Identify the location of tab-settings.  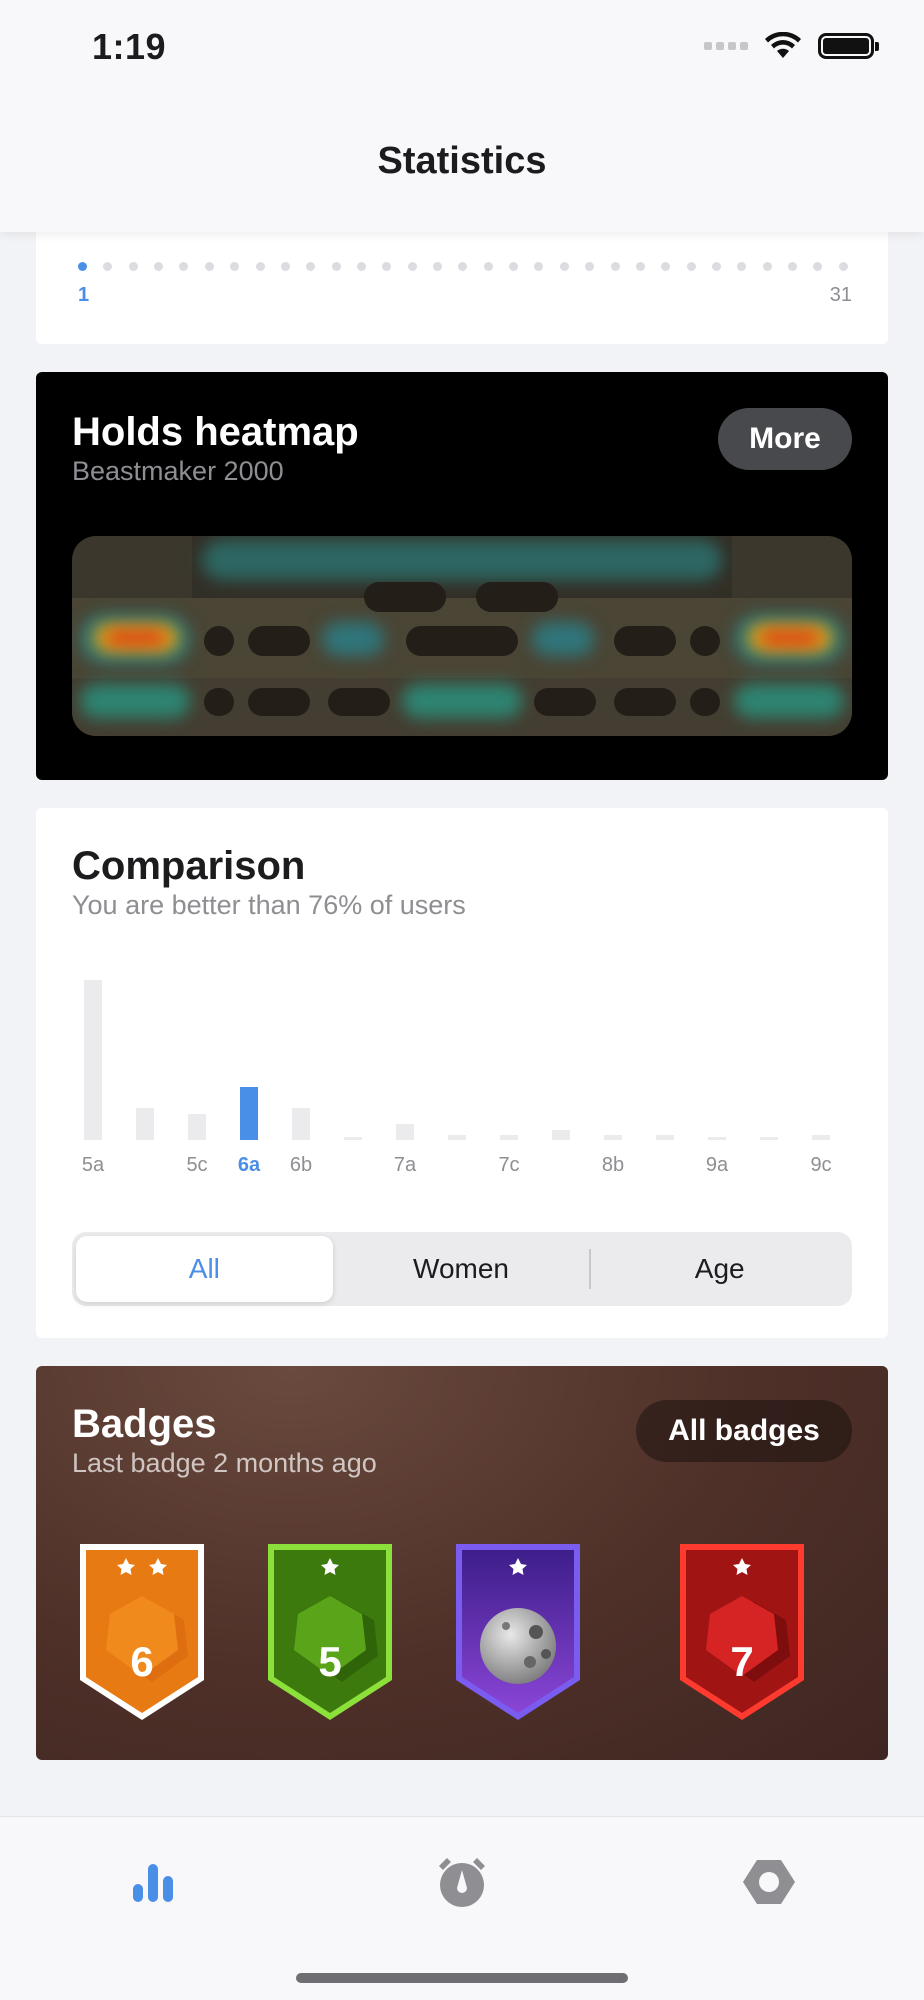
(769, 1882).